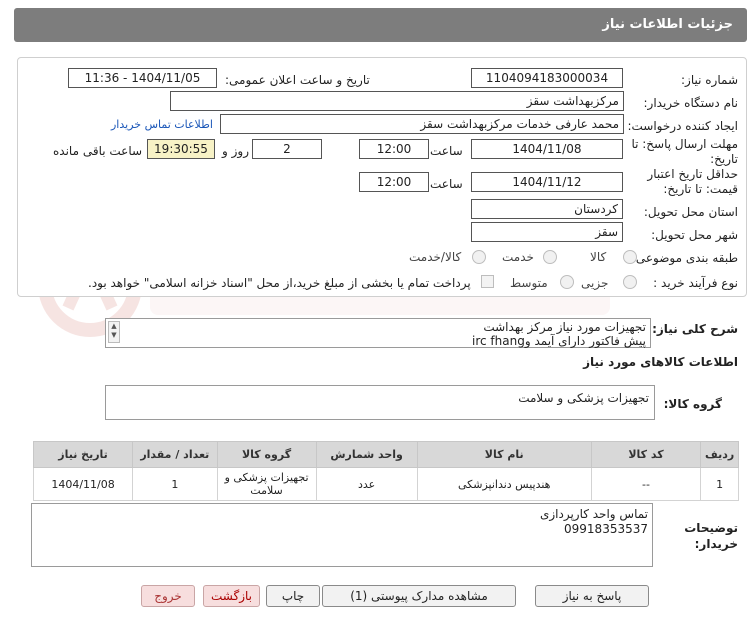 The width and height of the screenshot is (755, 622). What do you see at coordinates (547, 149) in the screenshot?
I see `reply-date-field: 1404/11/08` at bounding box center [547, 149].